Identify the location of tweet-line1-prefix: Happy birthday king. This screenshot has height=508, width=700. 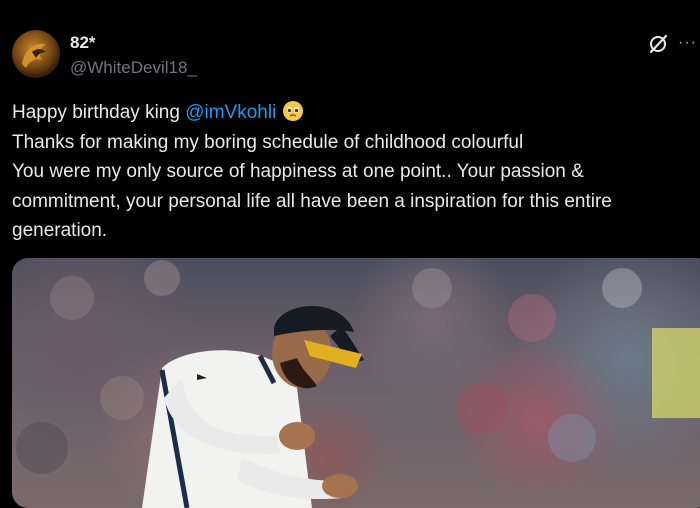
(99, 112).